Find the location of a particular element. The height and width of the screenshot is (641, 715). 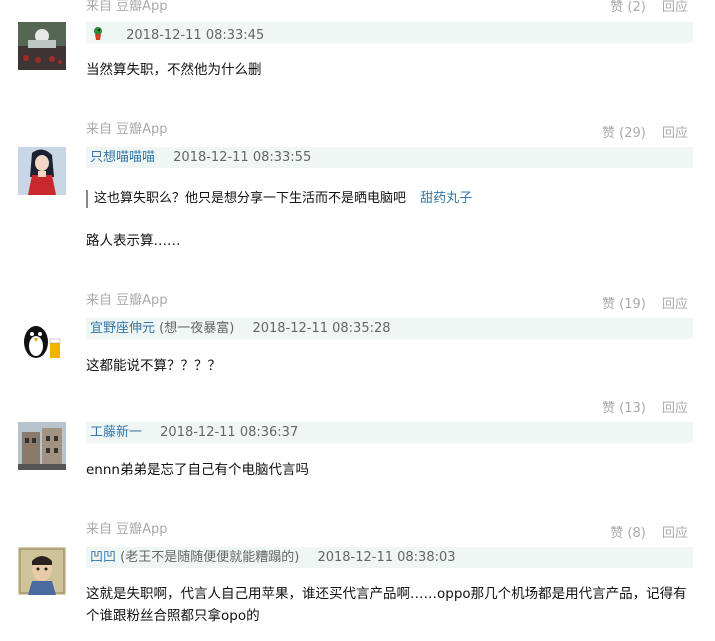

comment-time: 2018-12-11 08:33:55 is located at coordinates (242, 157).